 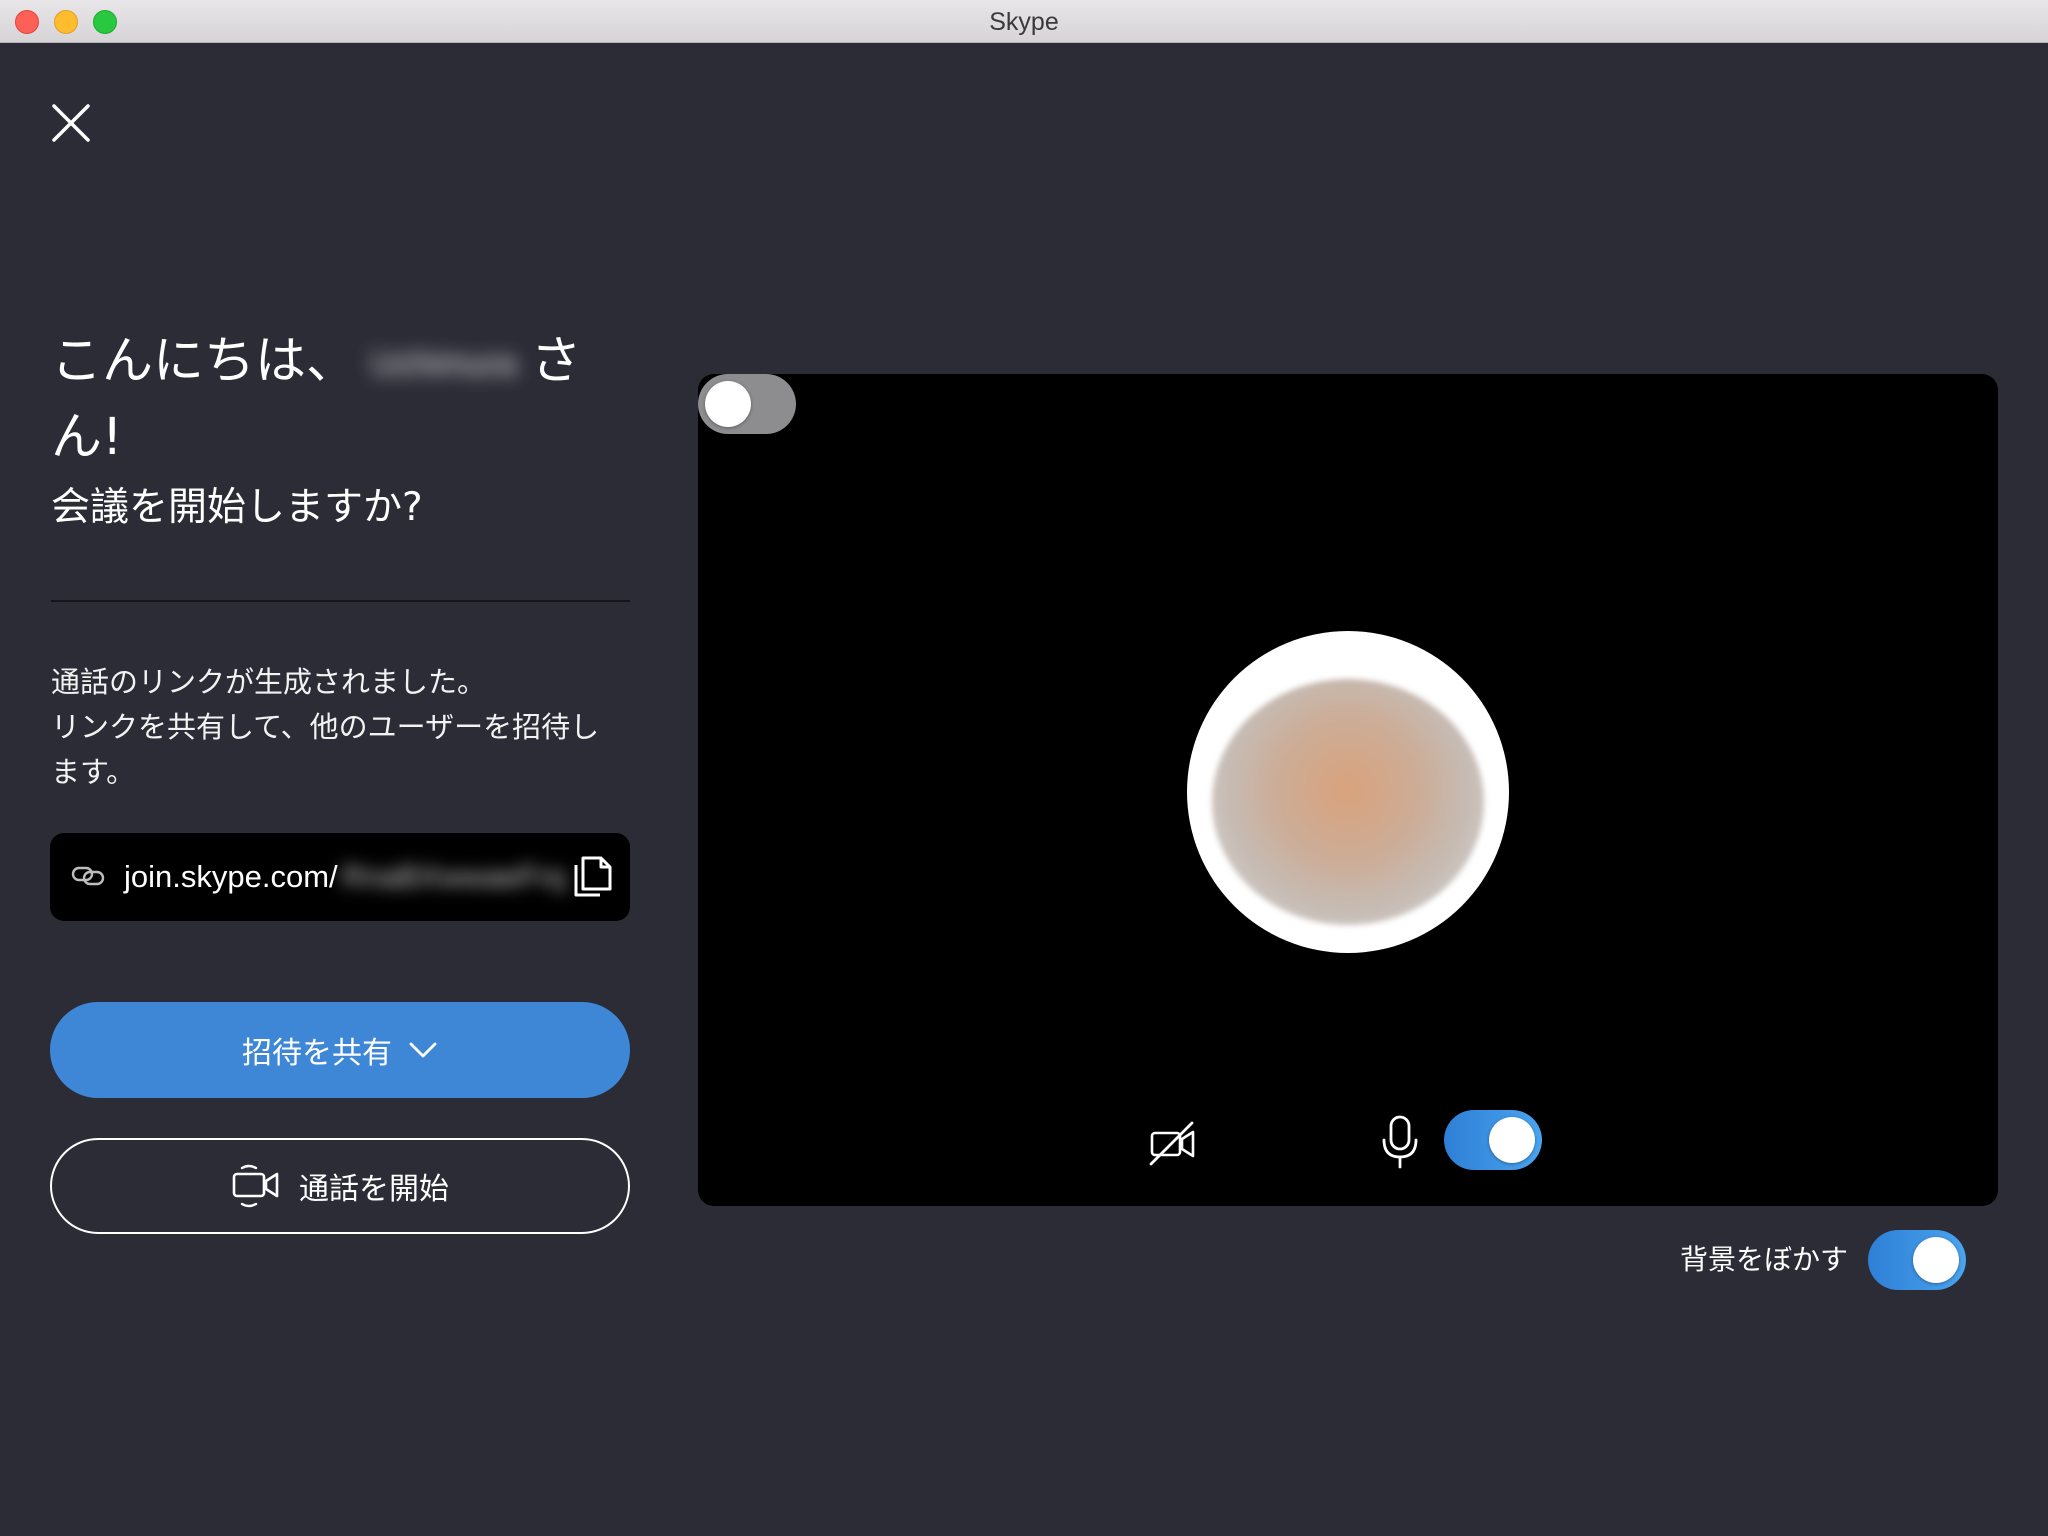 I want to click on title-bar: Skype, so click(x=1024, y=21).